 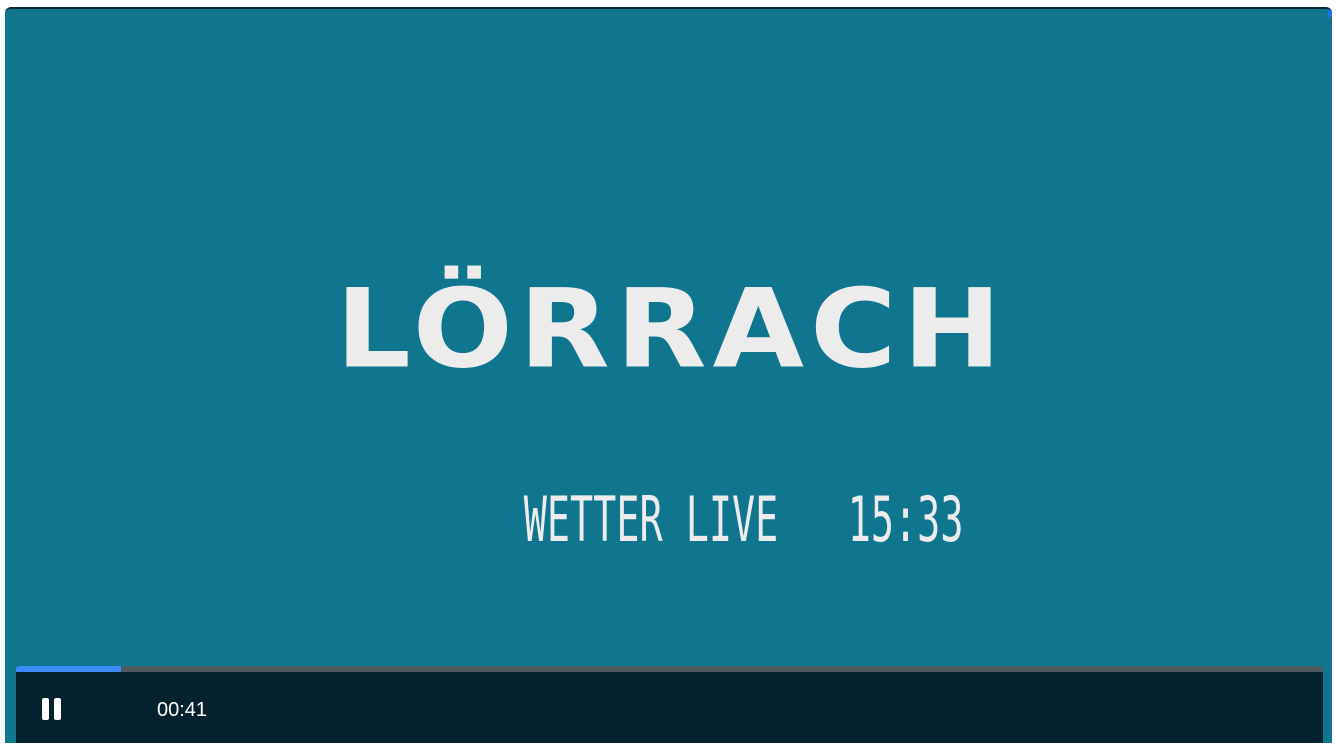 I want to click on elapsed-time: 00:41, so click(x=182, y=710).